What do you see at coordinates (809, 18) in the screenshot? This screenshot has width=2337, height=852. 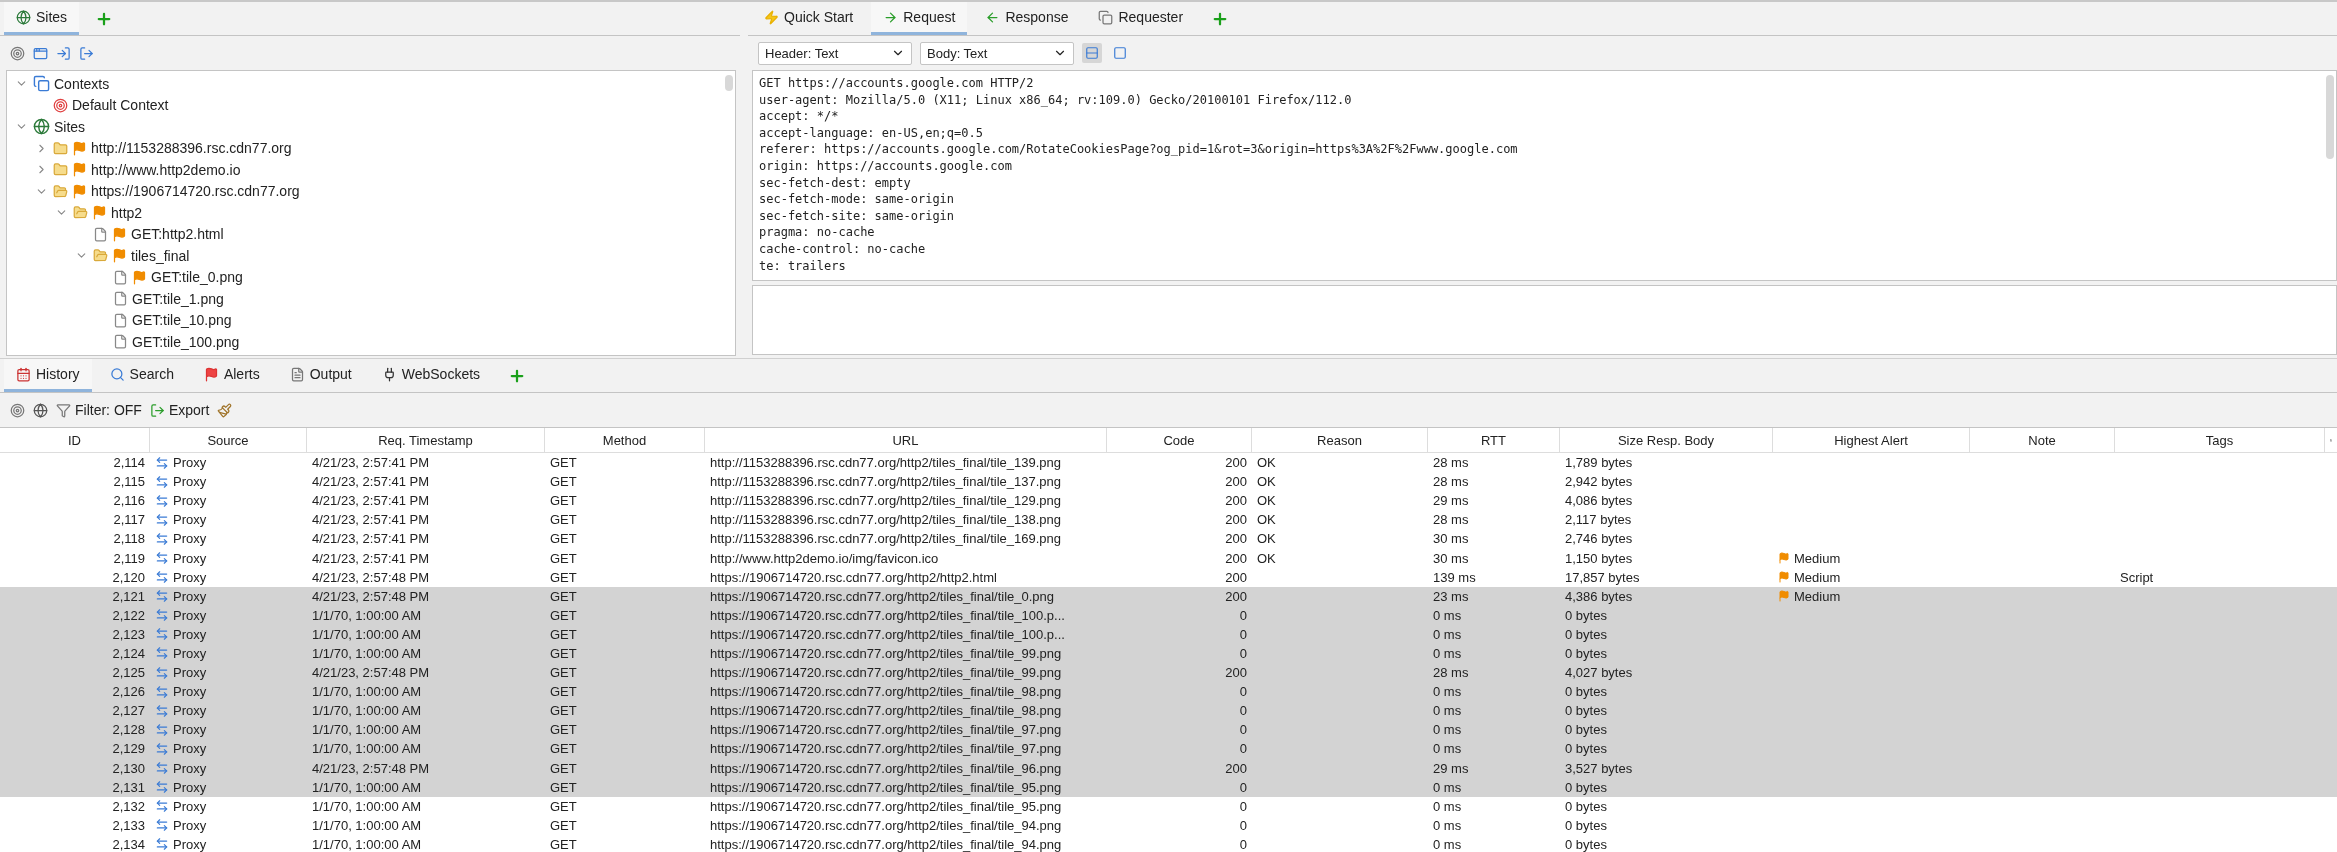 I see `tab: Quick Start` at bounding box center [809, 18].